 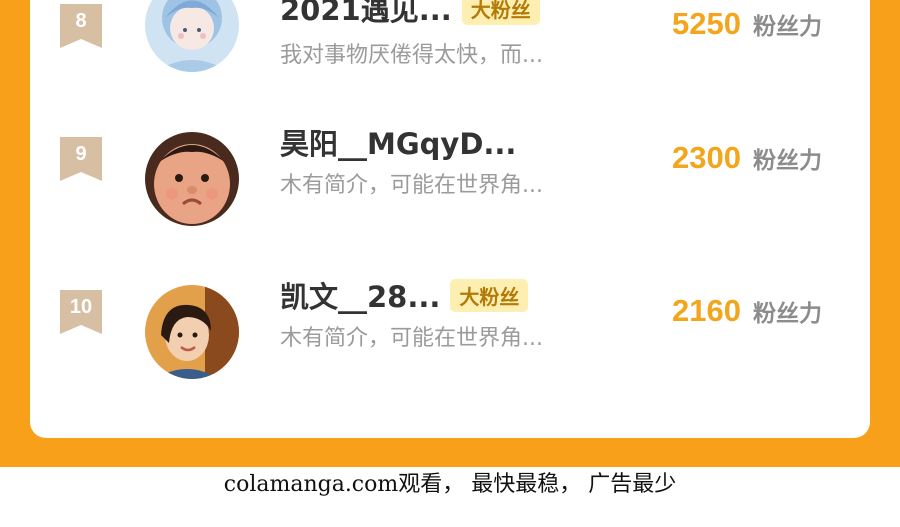 I want to click on rank-ribbon-icon: 10, so click(x=81, y=312).